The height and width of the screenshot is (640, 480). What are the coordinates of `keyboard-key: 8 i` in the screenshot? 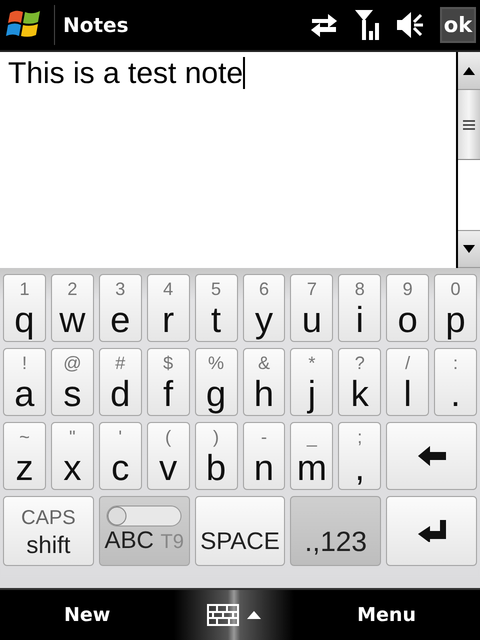 It's located at (360, 308).